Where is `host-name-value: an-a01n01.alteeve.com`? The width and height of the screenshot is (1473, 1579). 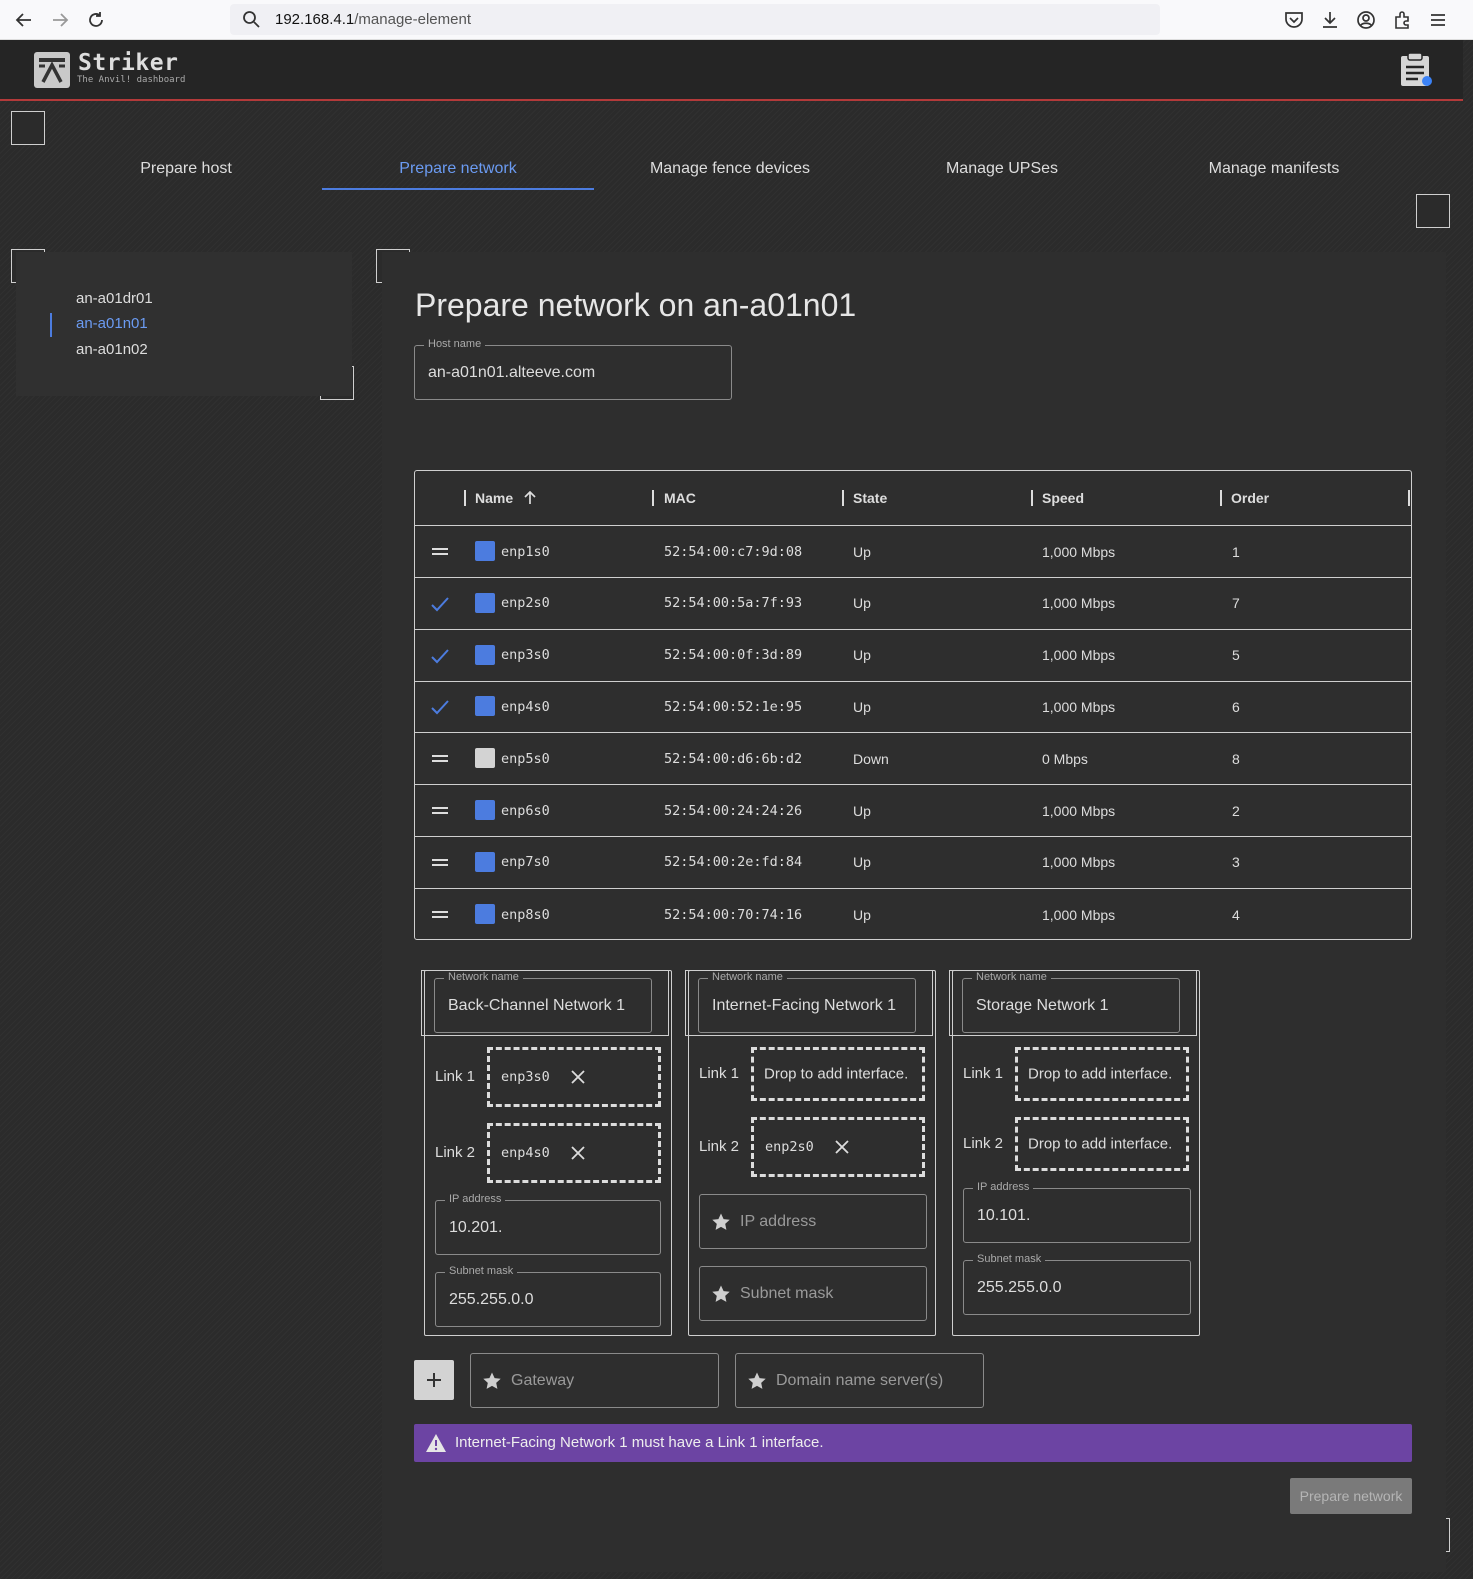 host-name-value: an-a01n01.alteeve.com is located at coordinates (512, 372).